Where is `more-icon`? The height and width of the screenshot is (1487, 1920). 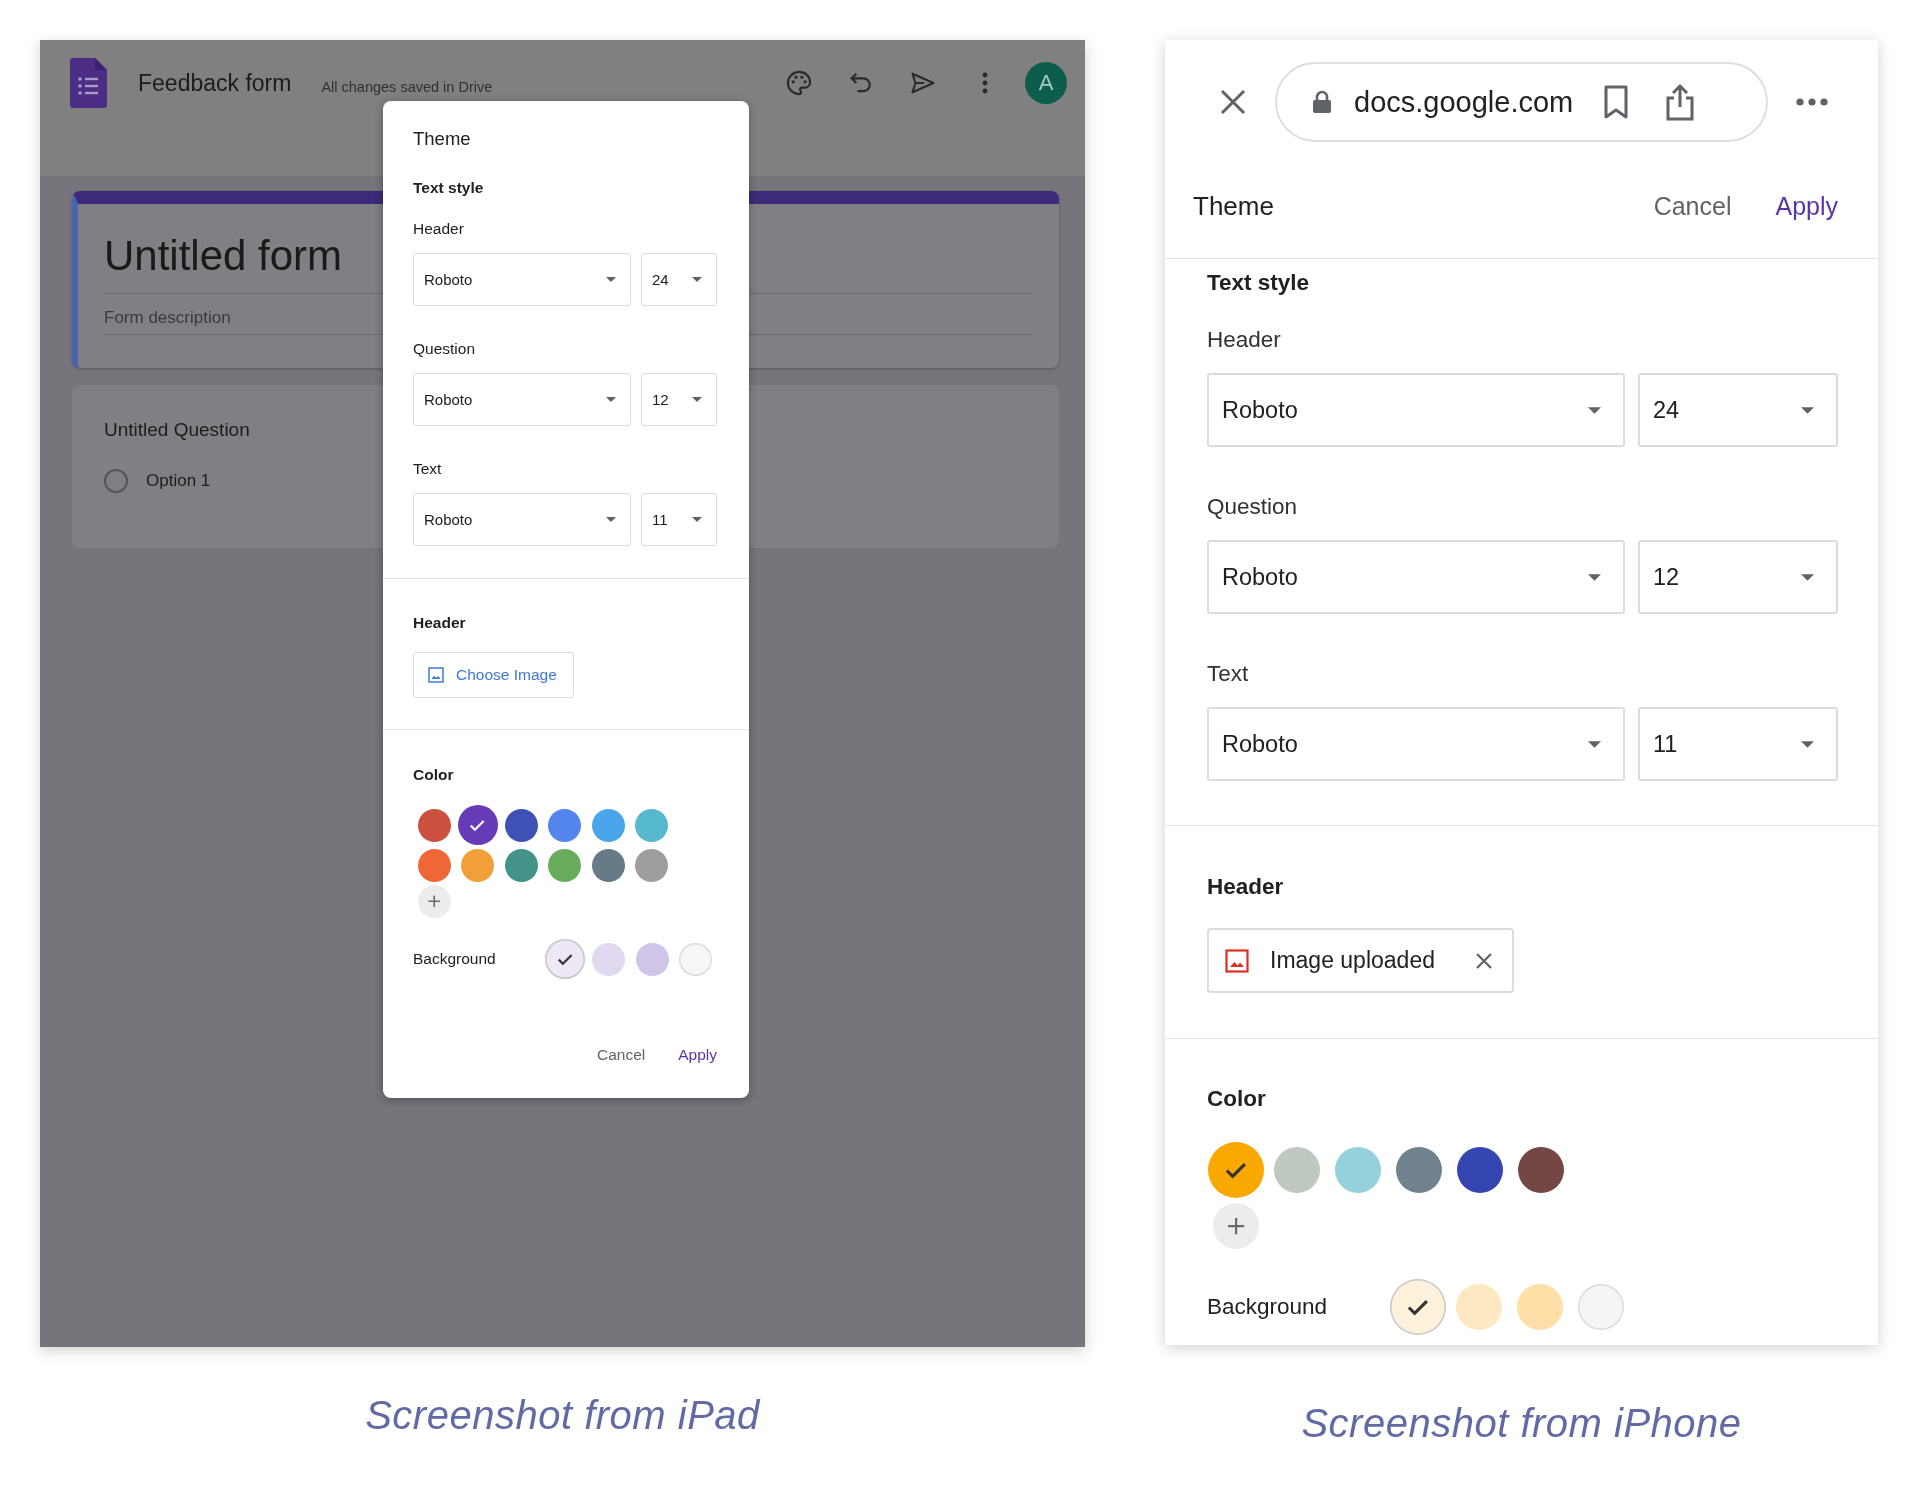
more-icon is located at coordinates (1812, 102).